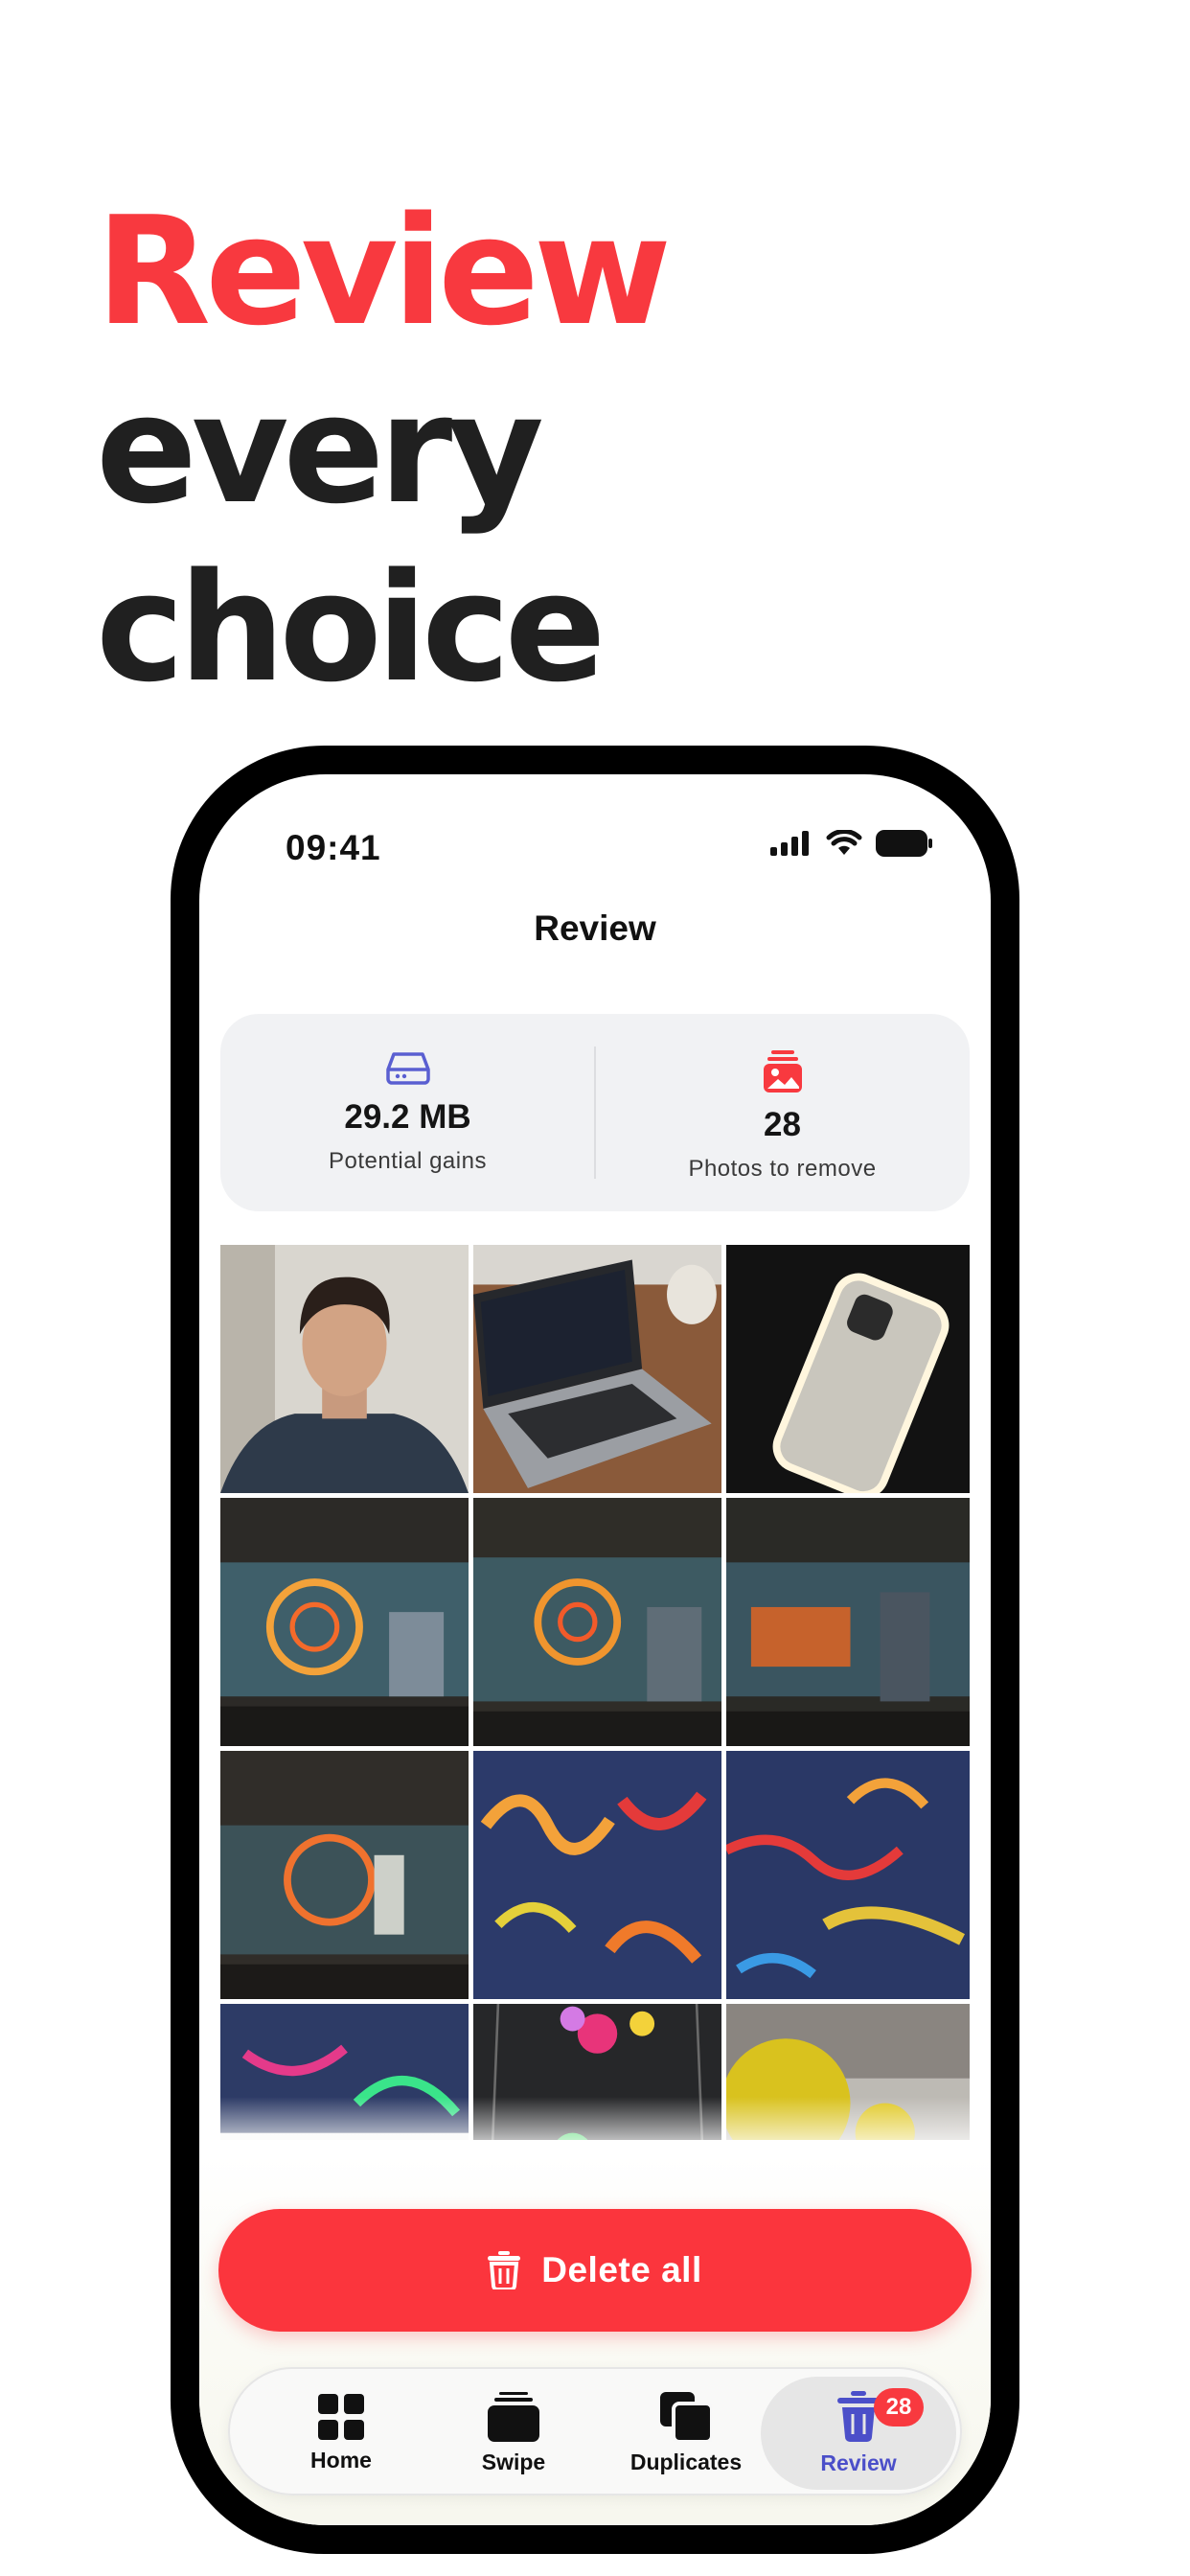 The height and width of the screenshot is (2576, 1190). I want to click on tab-duplicates: Duplicates, so click(686, 2433).